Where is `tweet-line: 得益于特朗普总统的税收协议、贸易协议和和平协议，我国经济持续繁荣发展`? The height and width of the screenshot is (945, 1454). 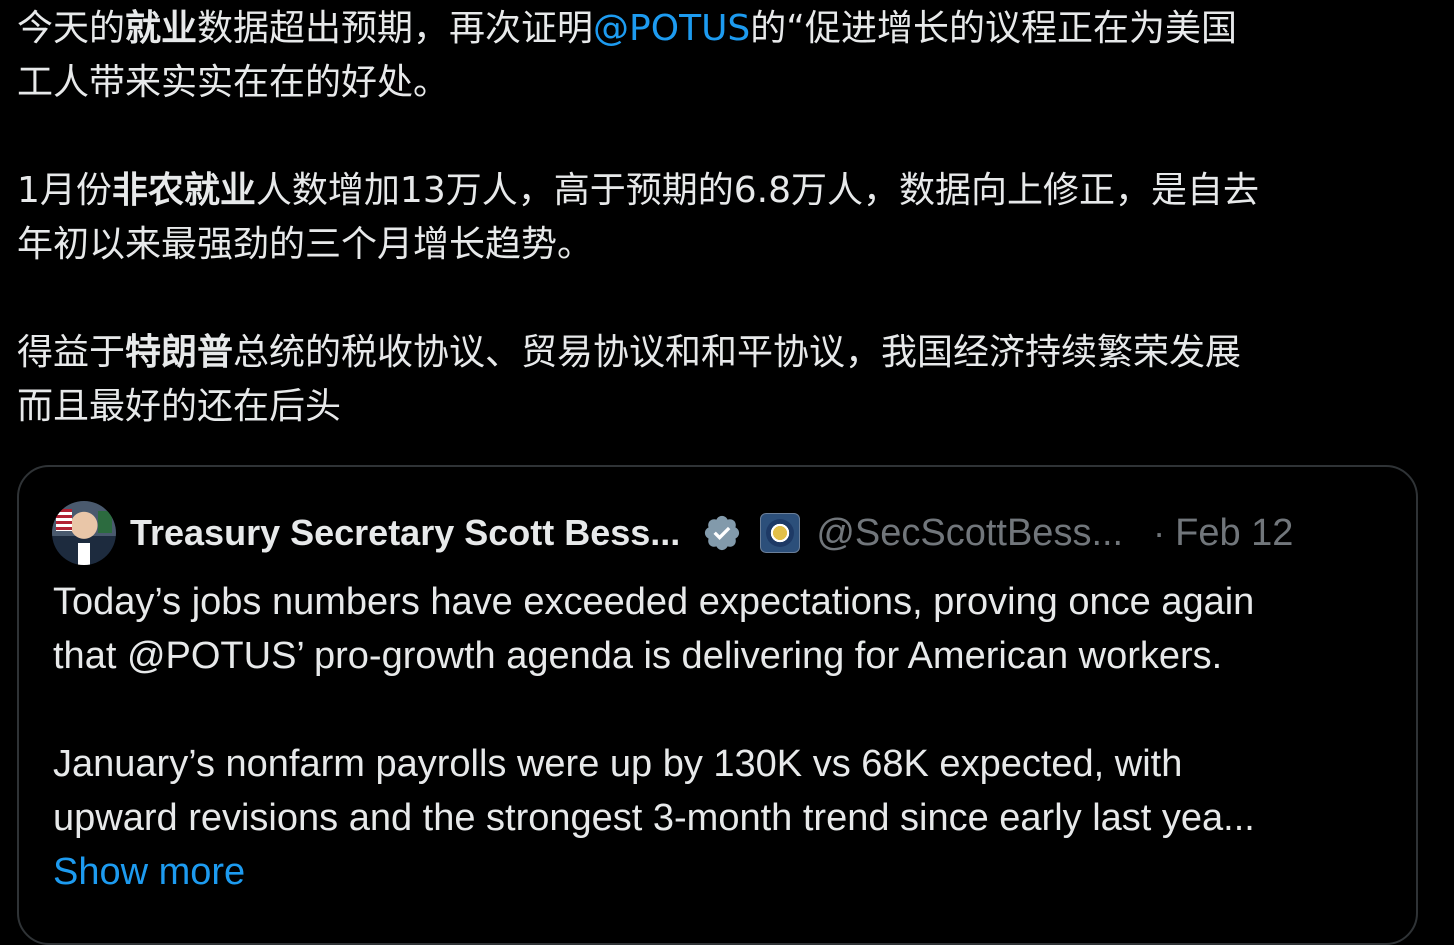
tweet-line: 得益于特朗普总统的税收协议、贸易协议和和平协议，我国经济持续繁荣发展 is located at coordinates (717, 353).